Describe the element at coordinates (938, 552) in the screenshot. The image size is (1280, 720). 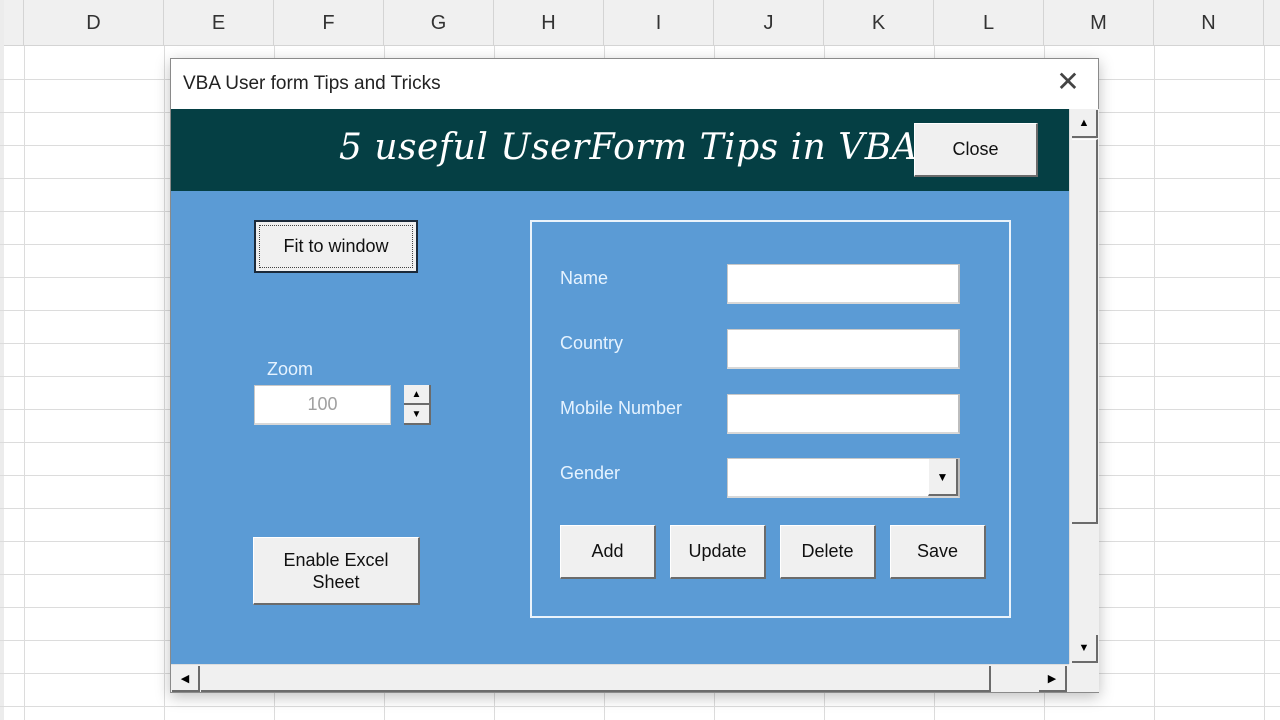
I see `save-button: Save` at that location.